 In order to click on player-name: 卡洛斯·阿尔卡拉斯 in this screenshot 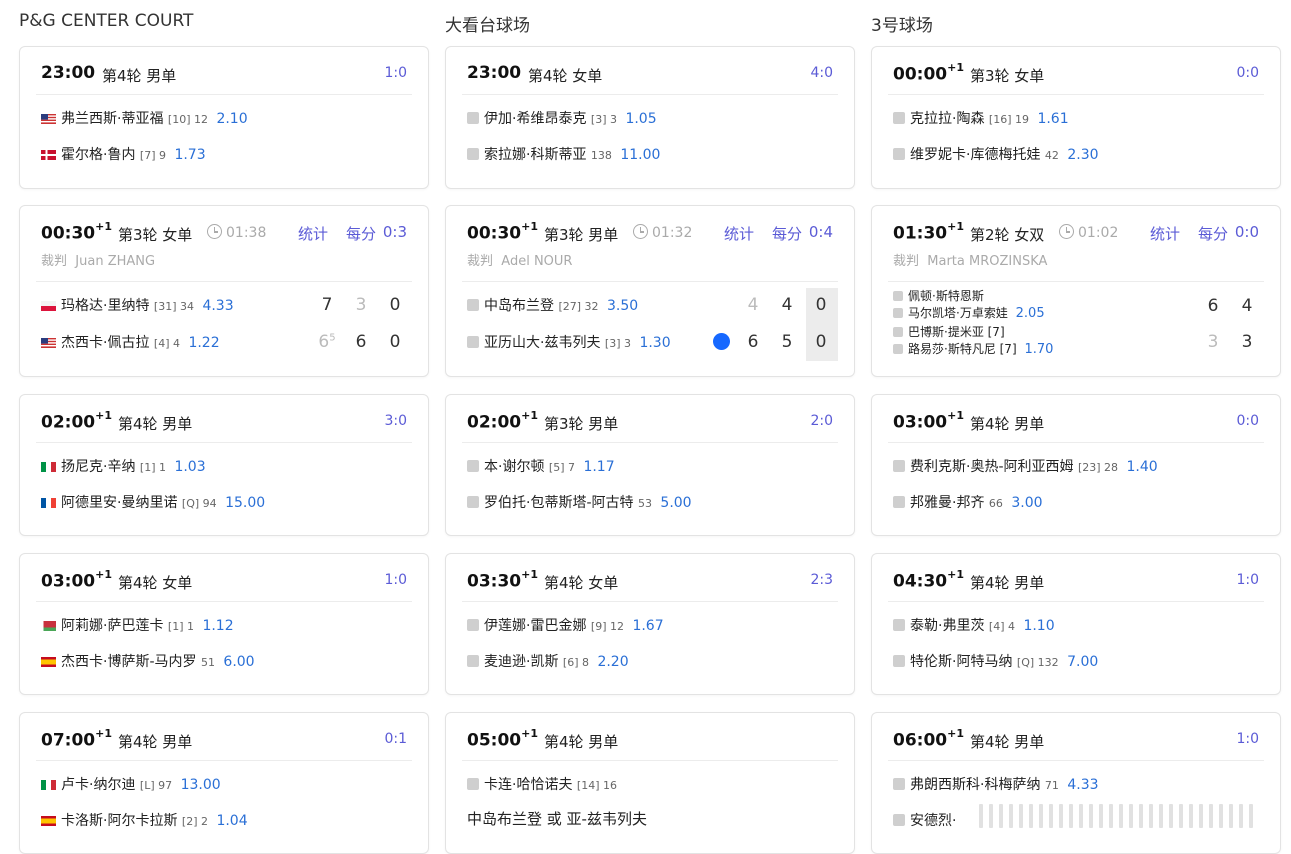, I will do `click(119, 821)`.